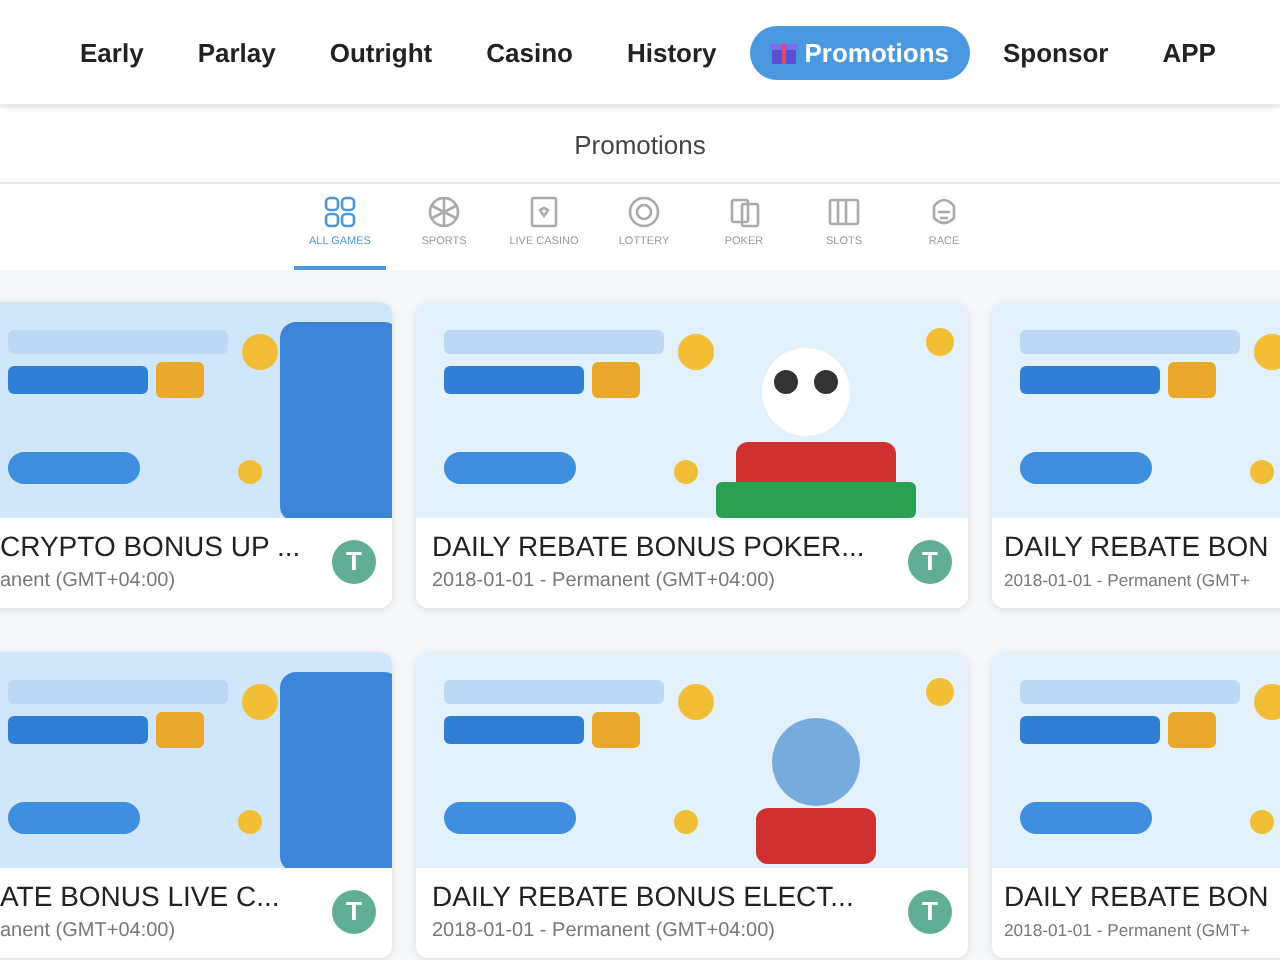 The width and height of the screenshot is (1280, 960). What do you see at coordinates (236, 52) in the screenshot?
I see `nav-tab: Parlay` at bounding box center [236, 52].